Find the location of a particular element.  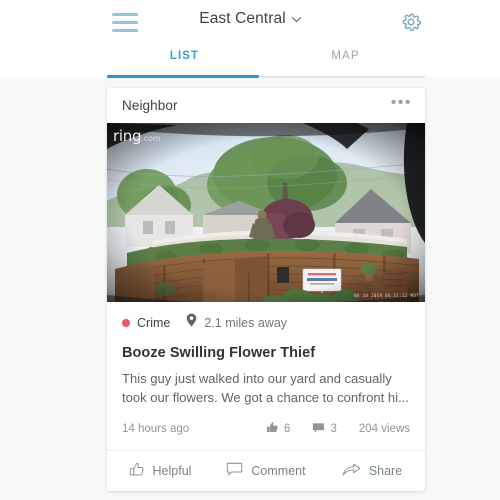

views-stat: 204 views is located at coordinates (384, 429).